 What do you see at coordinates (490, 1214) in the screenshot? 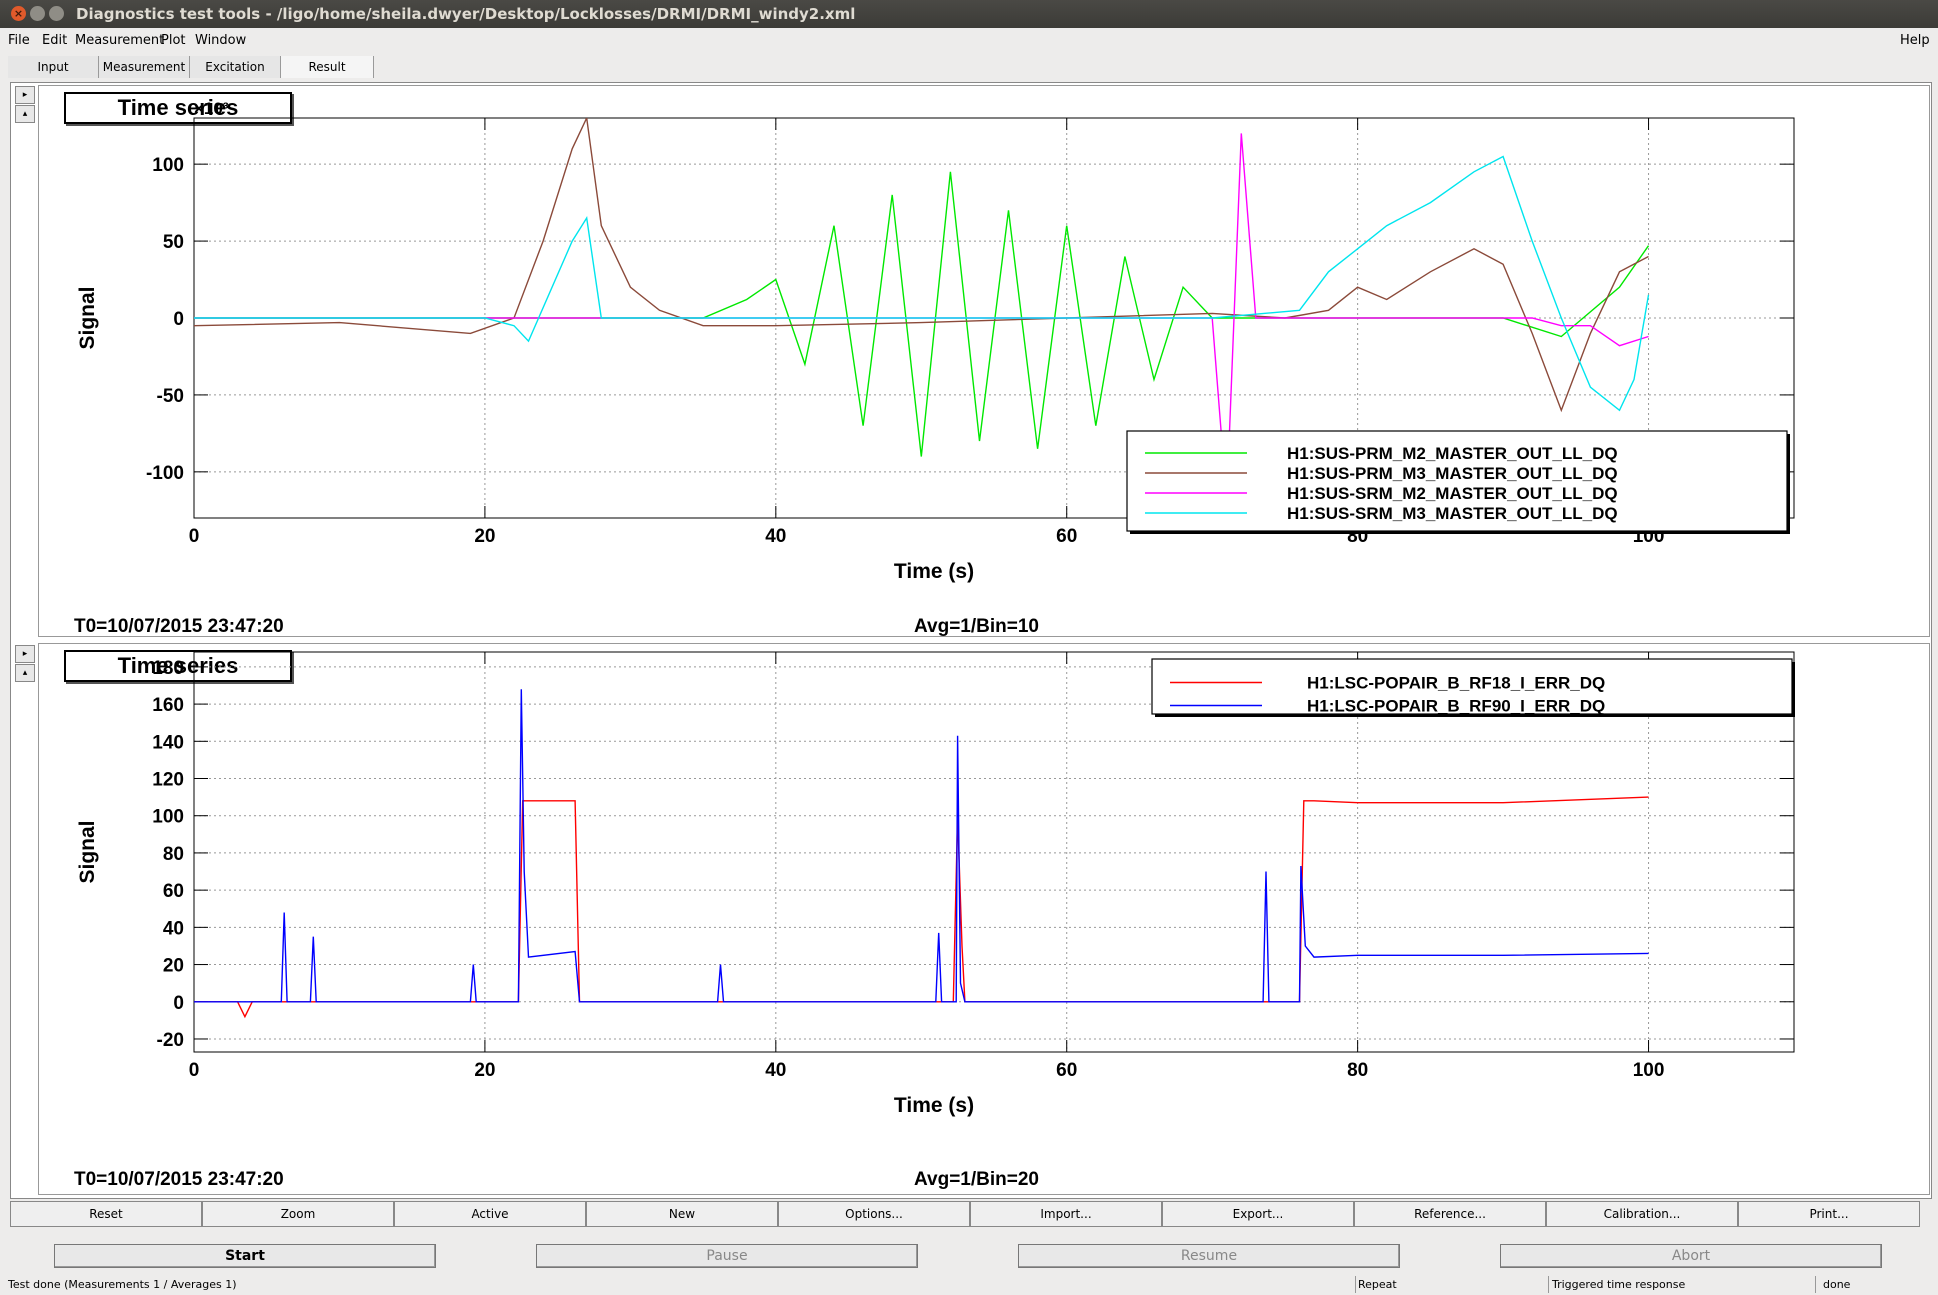
I see `active-button: Active` at bounding box center [490, 1214].